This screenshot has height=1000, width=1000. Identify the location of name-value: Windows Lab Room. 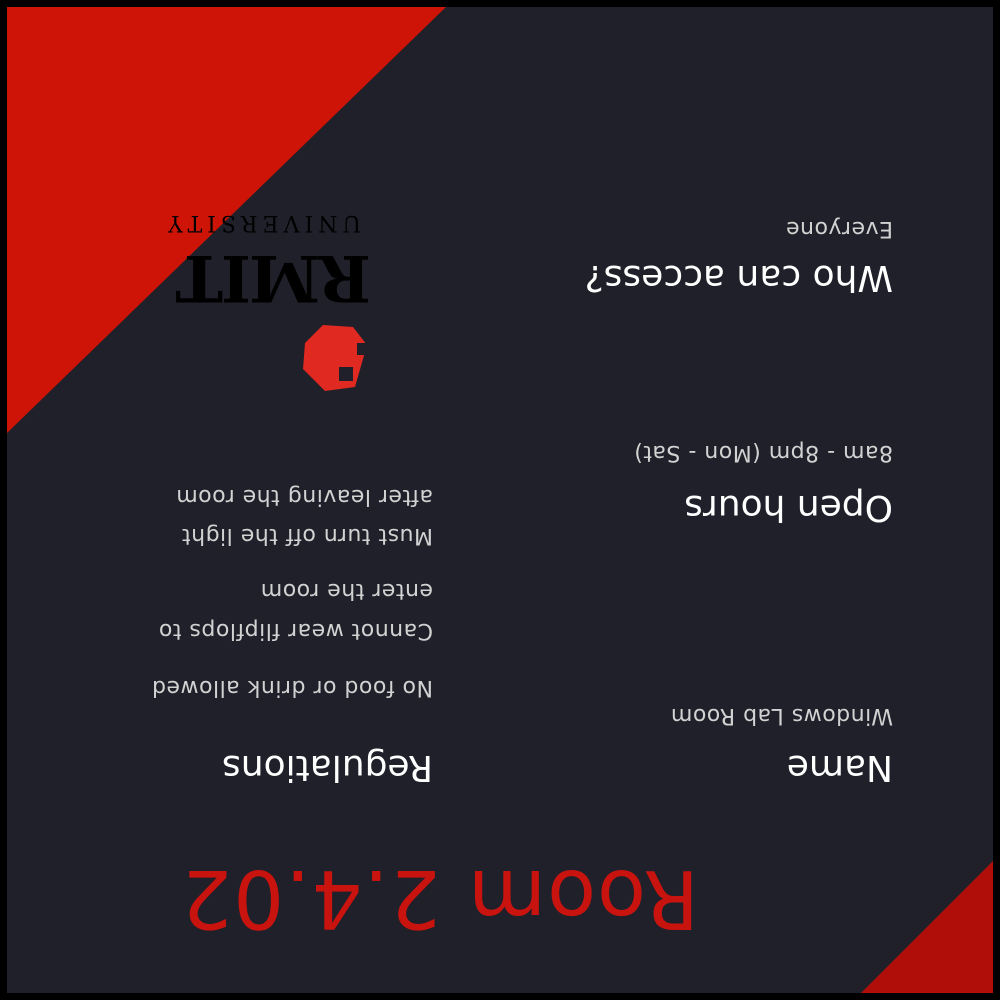
(781, 715).